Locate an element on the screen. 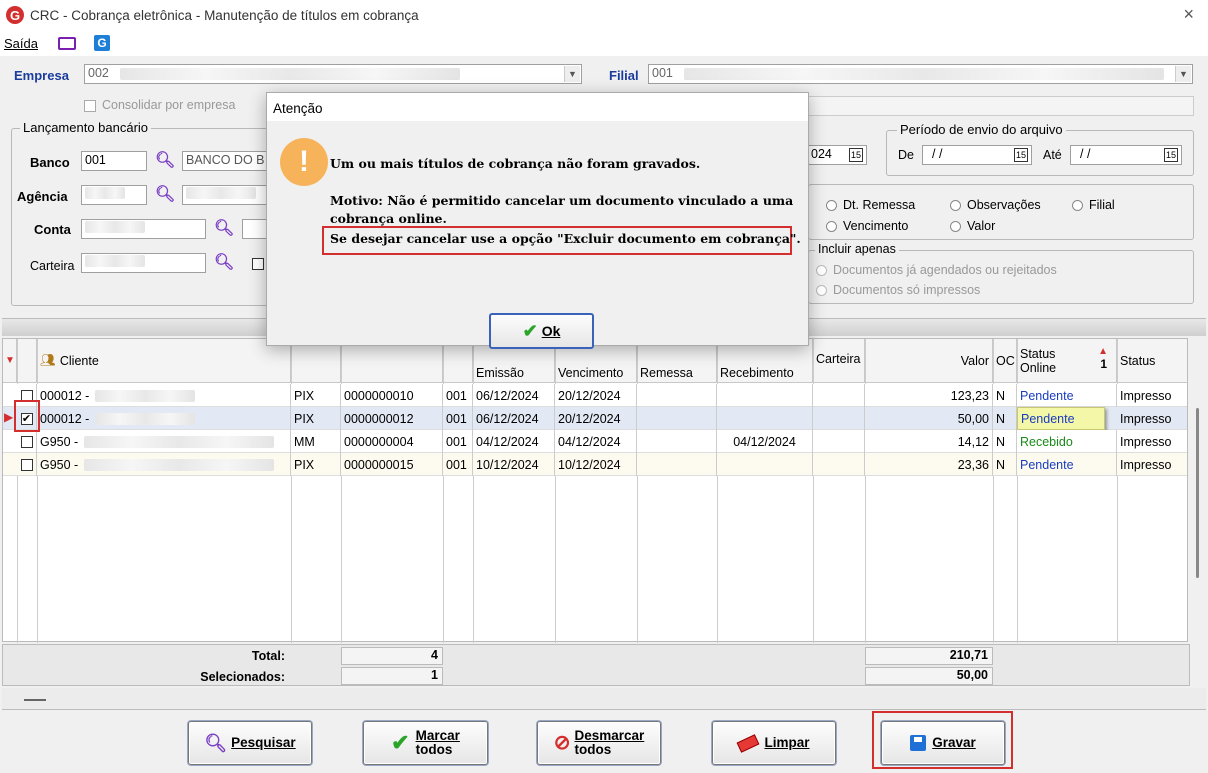 This screenshot has height=773, width=1208. vertical-scrollbar is located at coordinates (1198, 490).